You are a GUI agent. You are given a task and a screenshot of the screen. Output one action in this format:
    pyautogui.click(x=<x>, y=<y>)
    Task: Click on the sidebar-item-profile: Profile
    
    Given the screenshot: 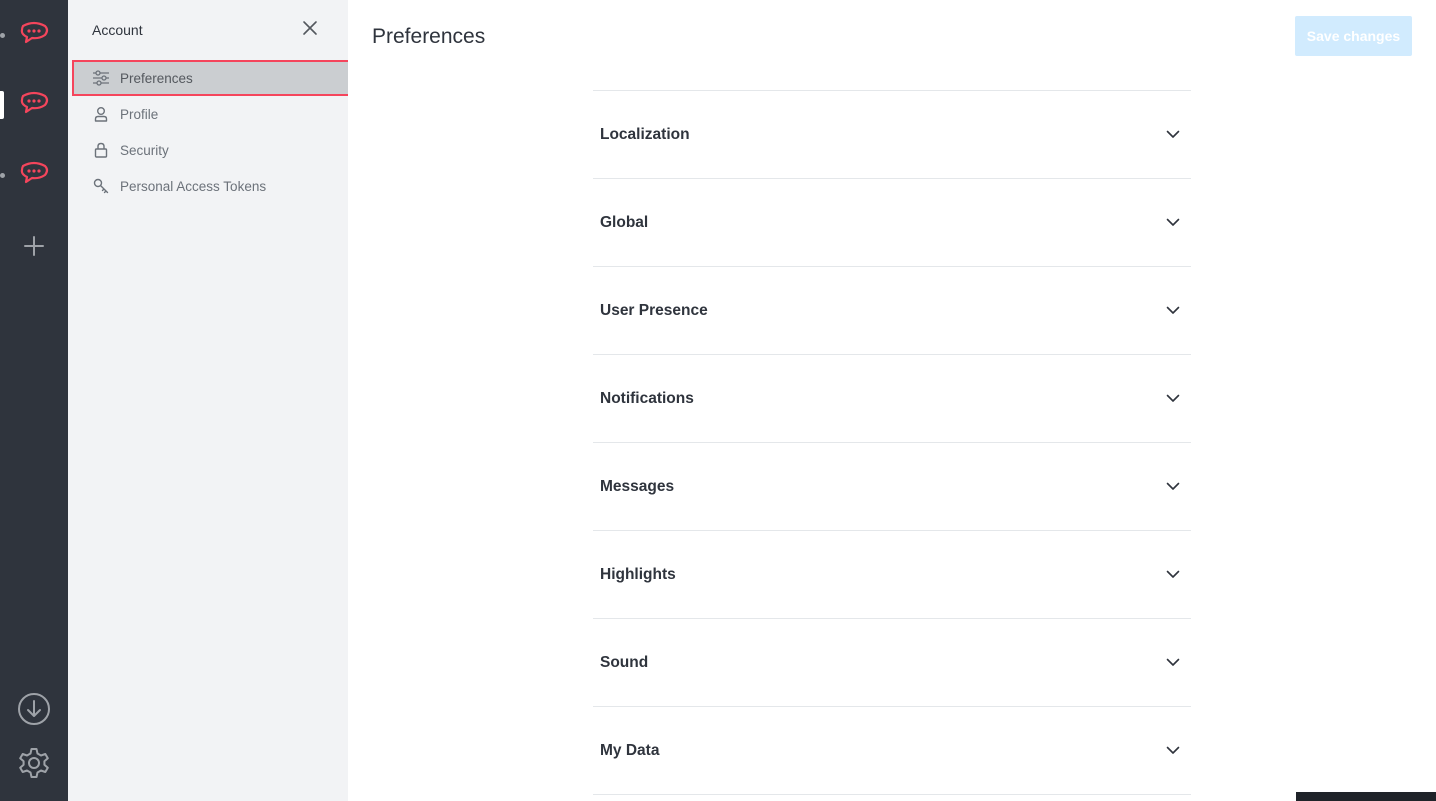 What is the action you would take?
    pyautogui.click(x=211, y=114)
    